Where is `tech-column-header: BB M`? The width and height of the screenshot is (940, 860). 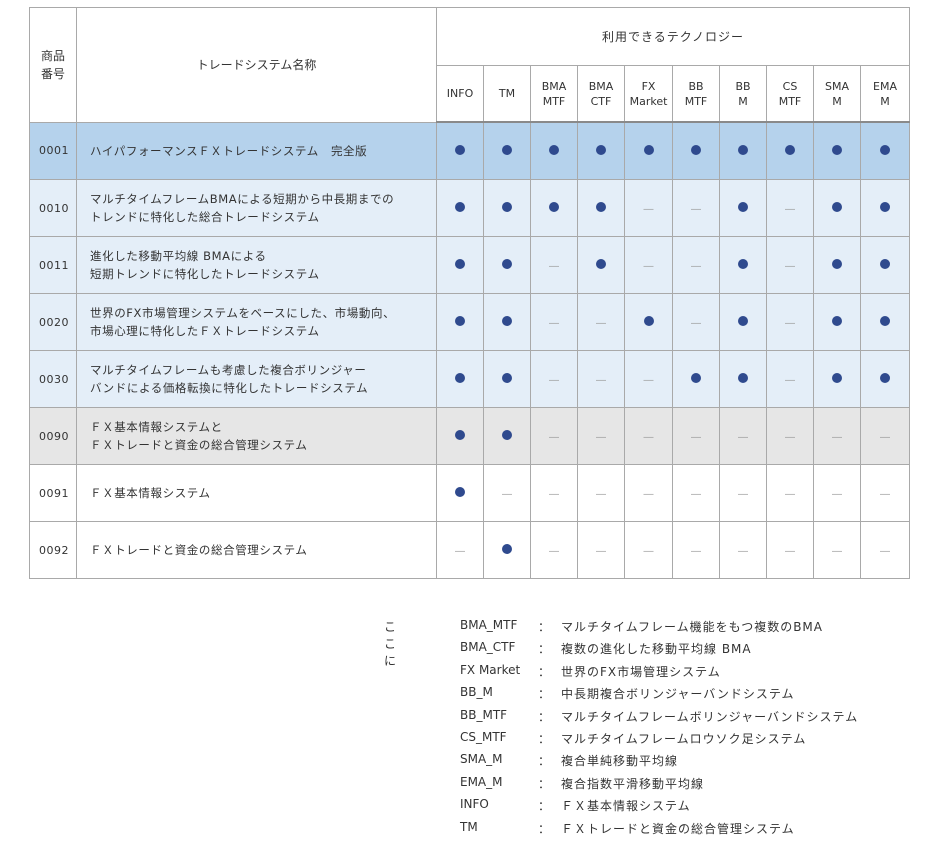 tech-column-header: BB M is located at coordinates (743, 94).